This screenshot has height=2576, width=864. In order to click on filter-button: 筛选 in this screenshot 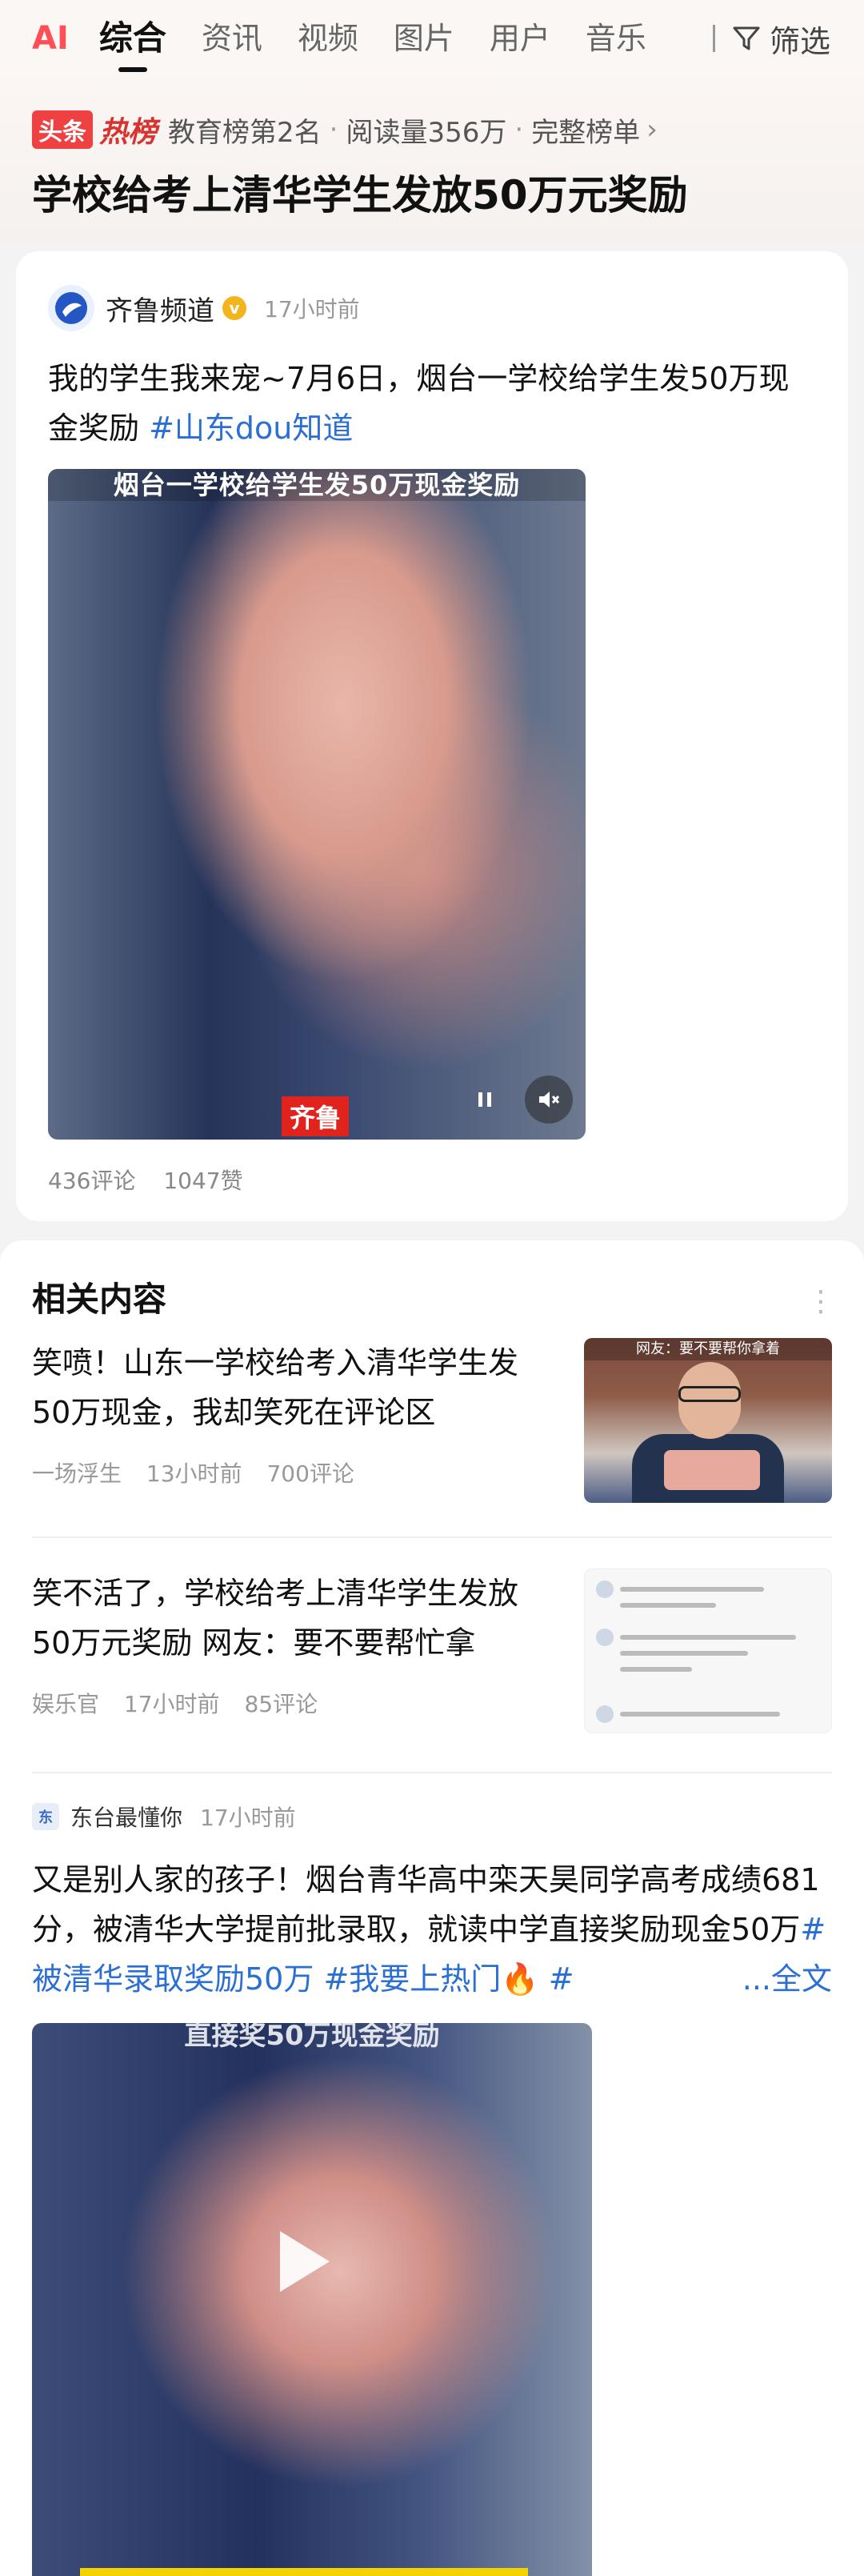, I will do `click(771, 38)`.